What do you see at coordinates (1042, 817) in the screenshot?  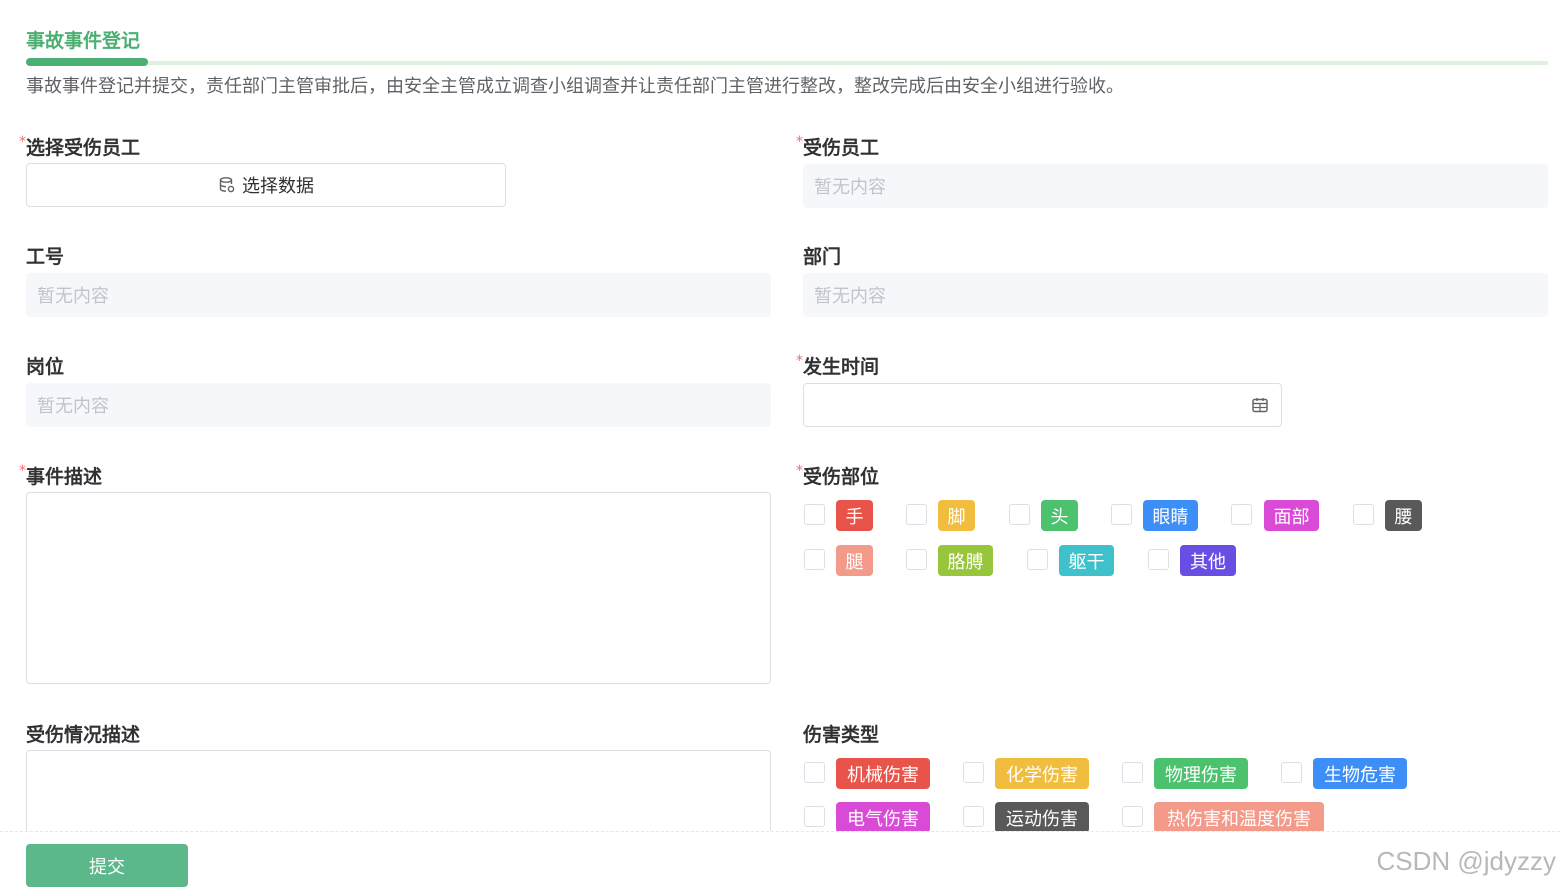 I see `tag-harm-type-5: 运动伤害` at bounding box center [1042, 817].